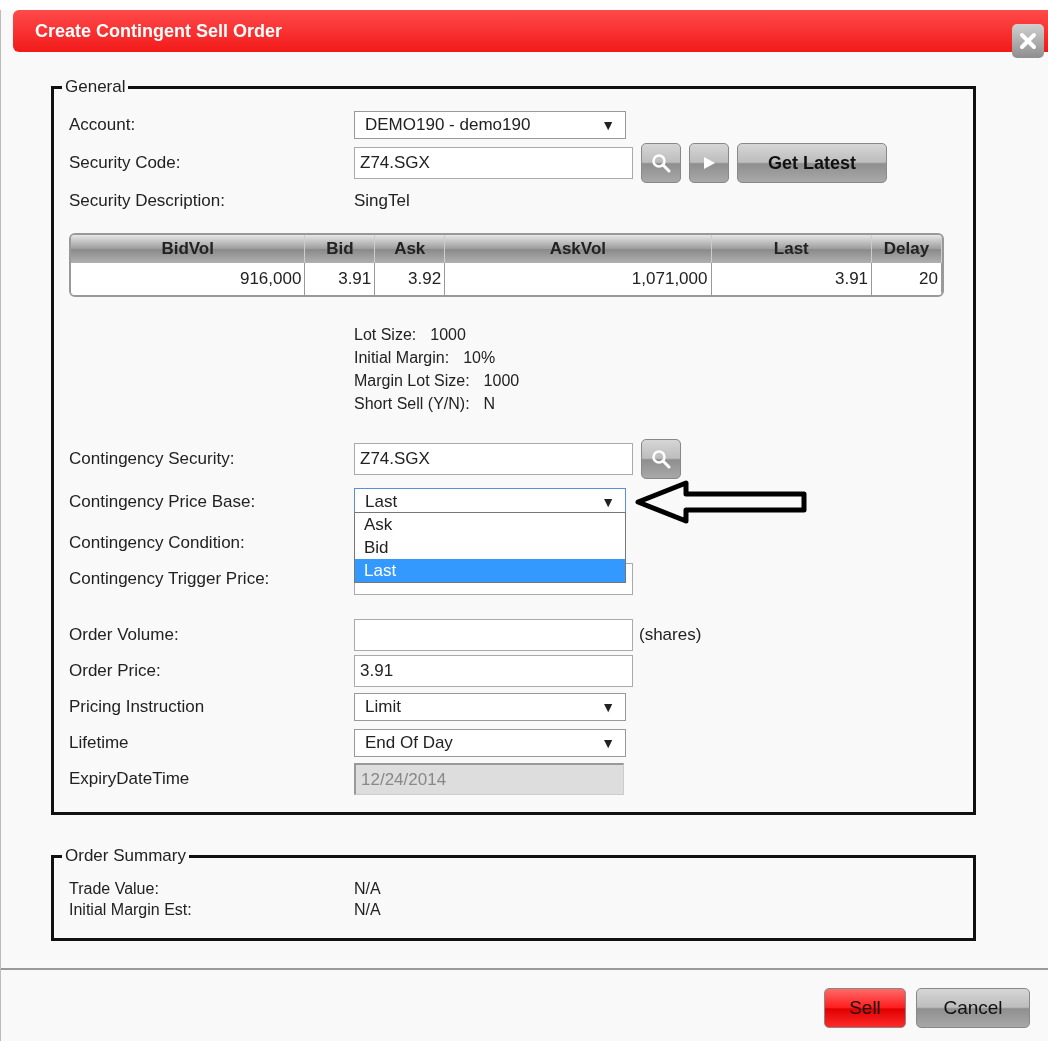  I want to click on info-label: Lot Size:, so click(385, 335).